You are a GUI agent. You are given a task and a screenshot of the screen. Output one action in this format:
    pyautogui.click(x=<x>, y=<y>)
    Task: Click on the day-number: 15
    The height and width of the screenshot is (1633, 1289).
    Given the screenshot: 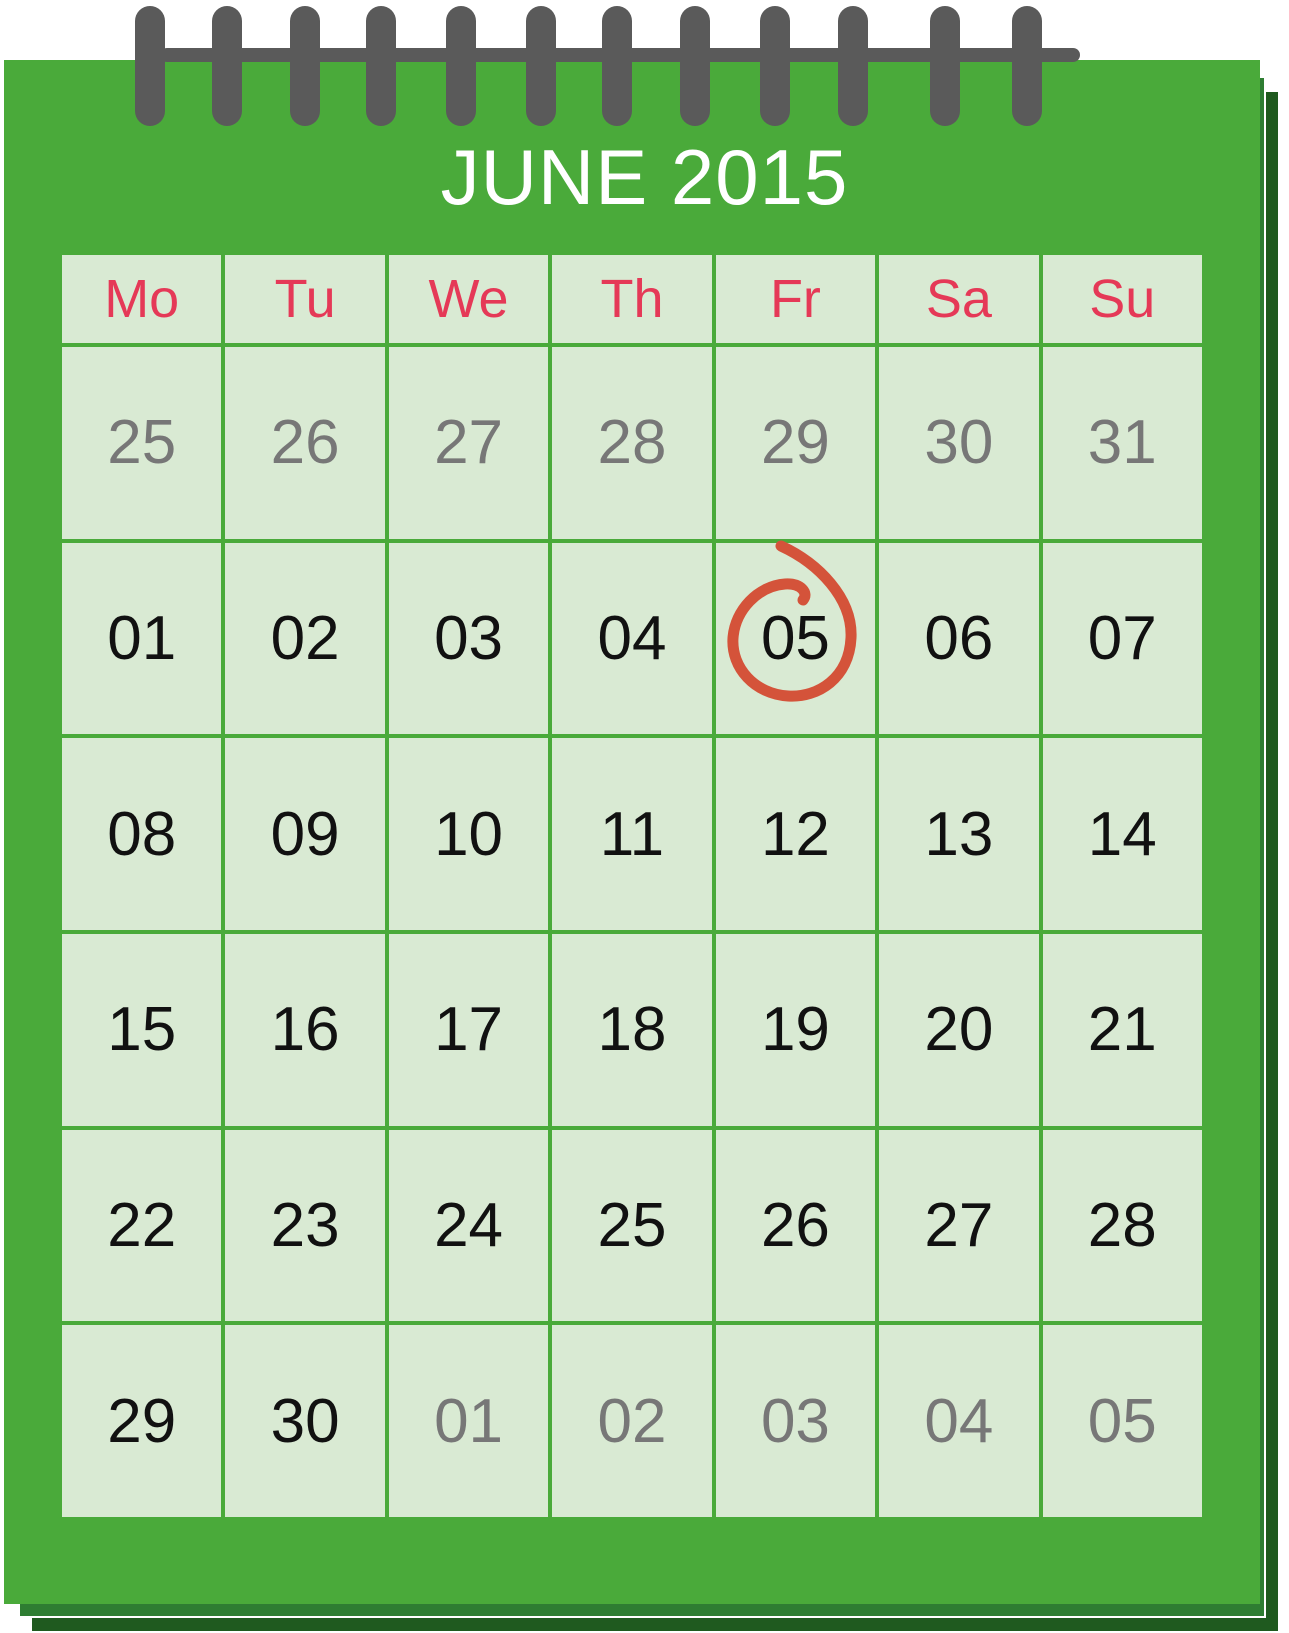 What is the action you would take?
    pyautogui.click(x=142, y=1030)
    